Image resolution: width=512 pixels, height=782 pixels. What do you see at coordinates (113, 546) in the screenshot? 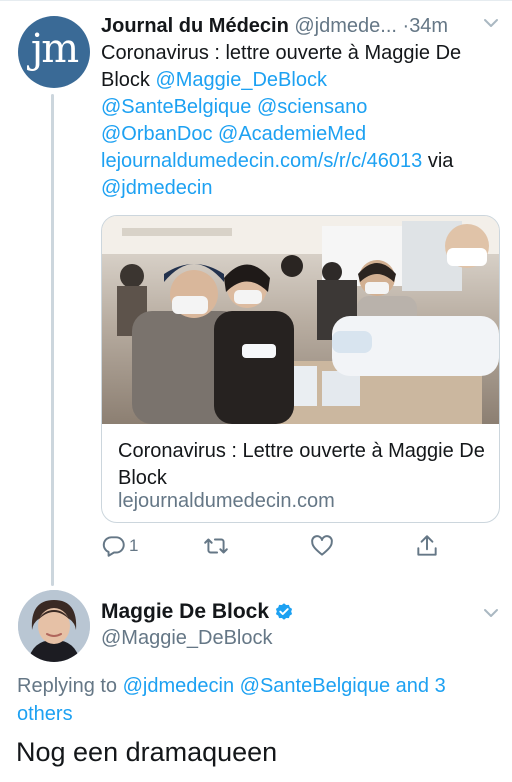
I see `reply-icon` at bounding box center [113, 546].